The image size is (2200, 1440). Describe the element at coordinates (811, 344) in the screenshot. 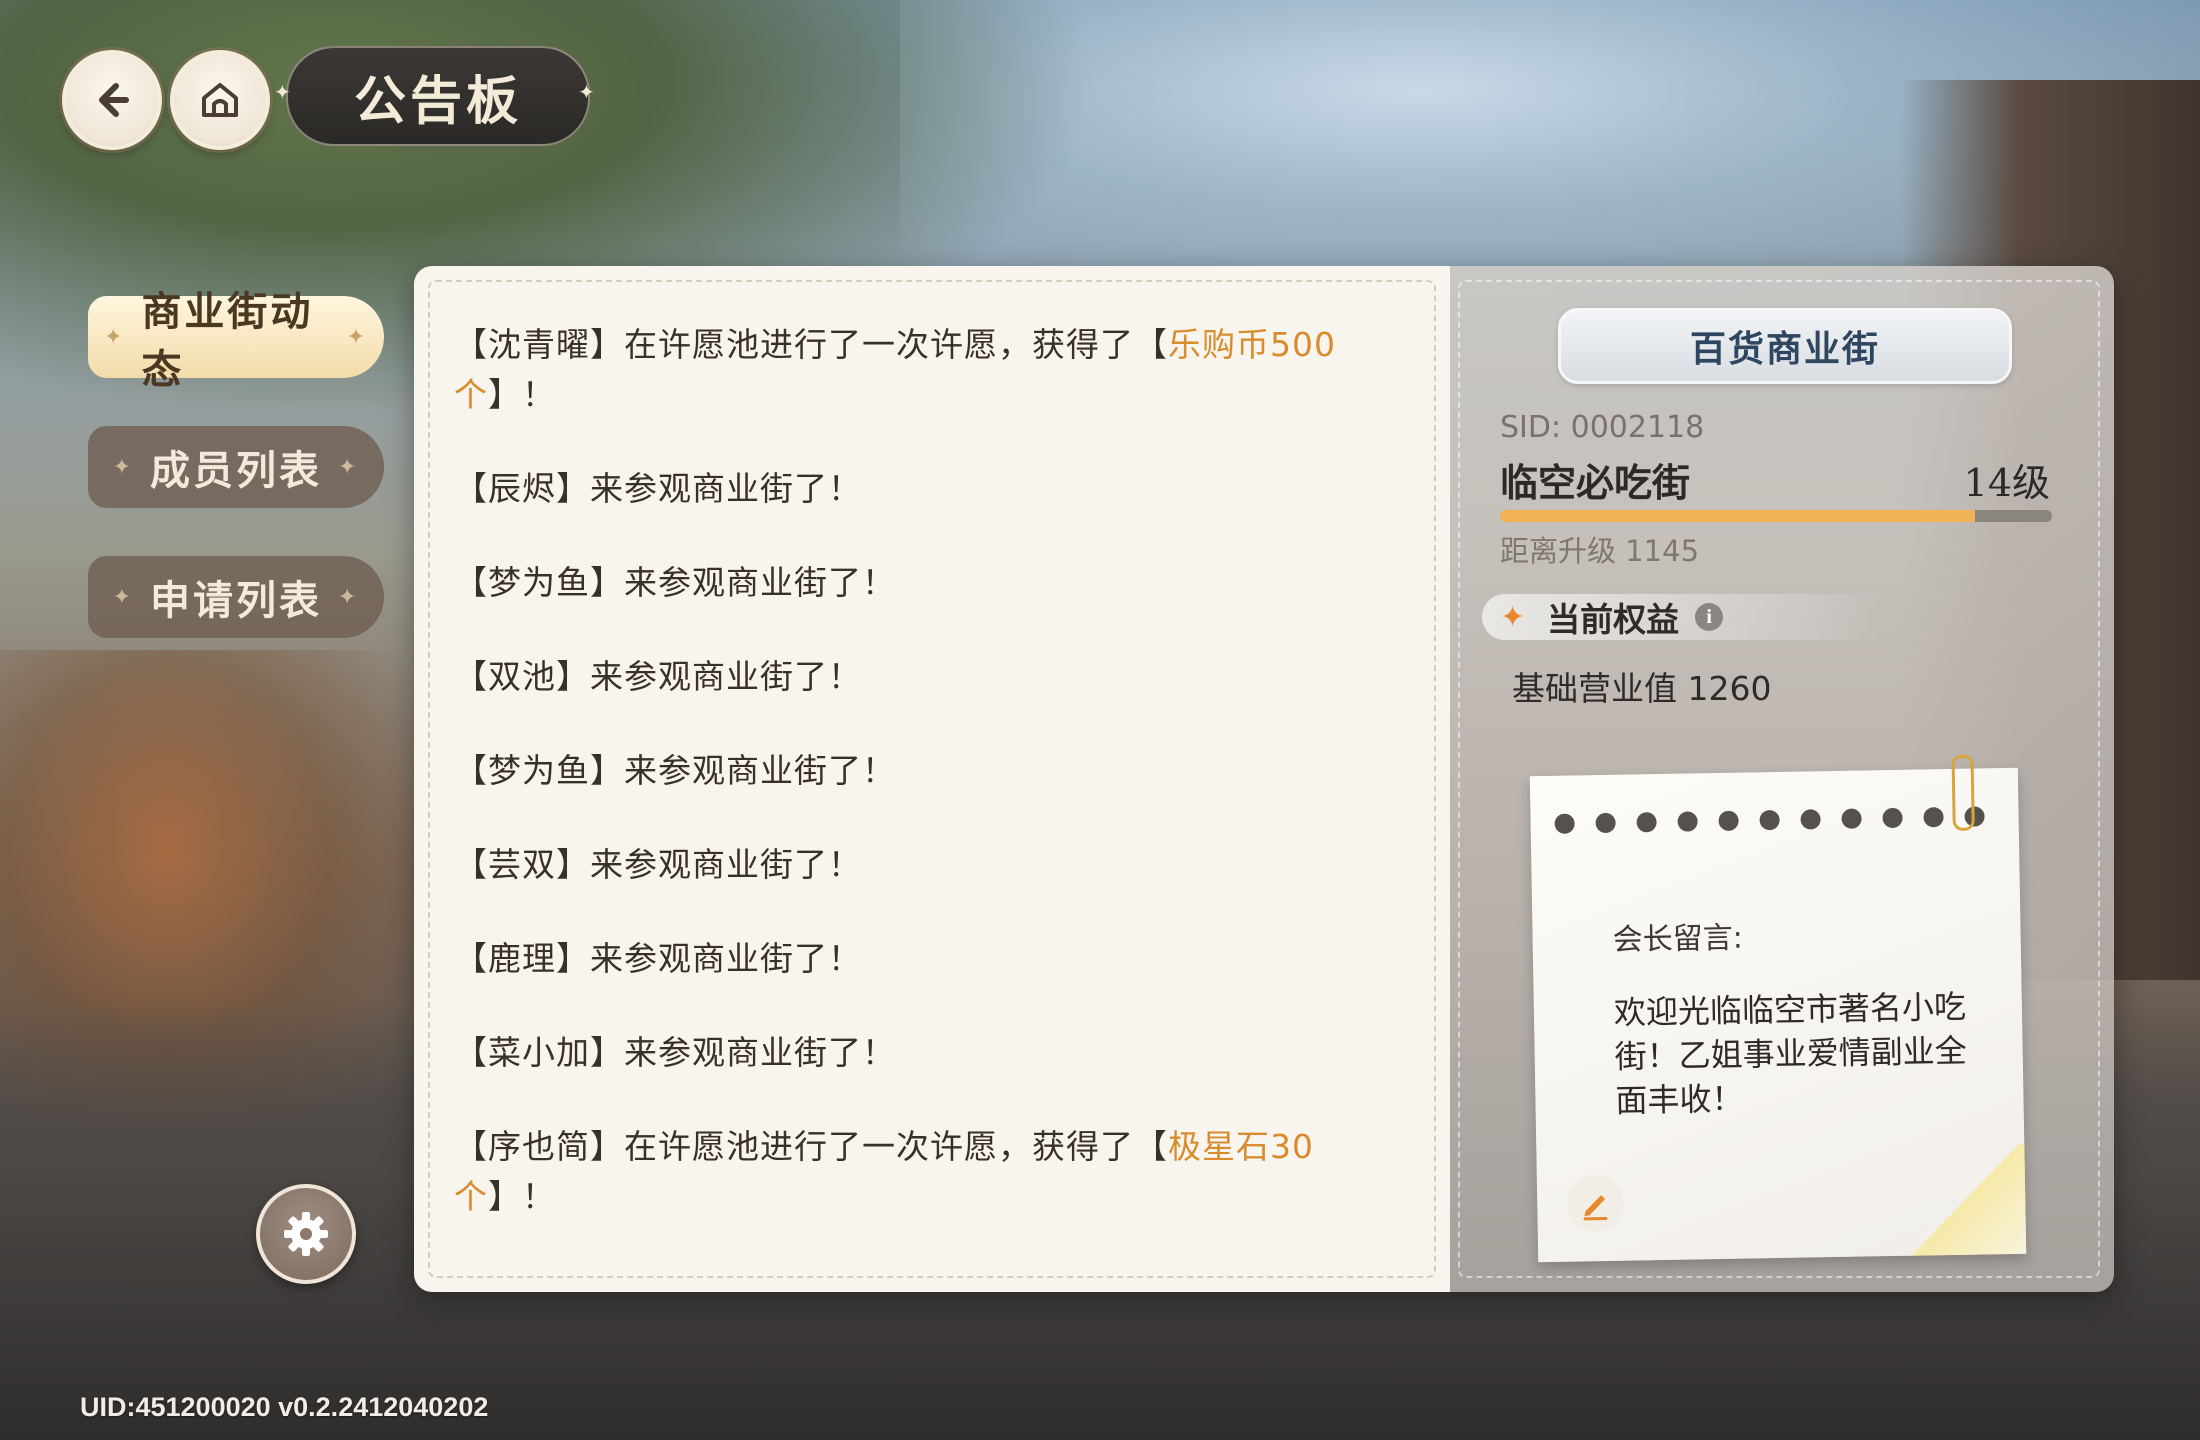

I see `feed-text: 【沈青曜】在许愿池进行了一次许愿，获得了【` at that location.